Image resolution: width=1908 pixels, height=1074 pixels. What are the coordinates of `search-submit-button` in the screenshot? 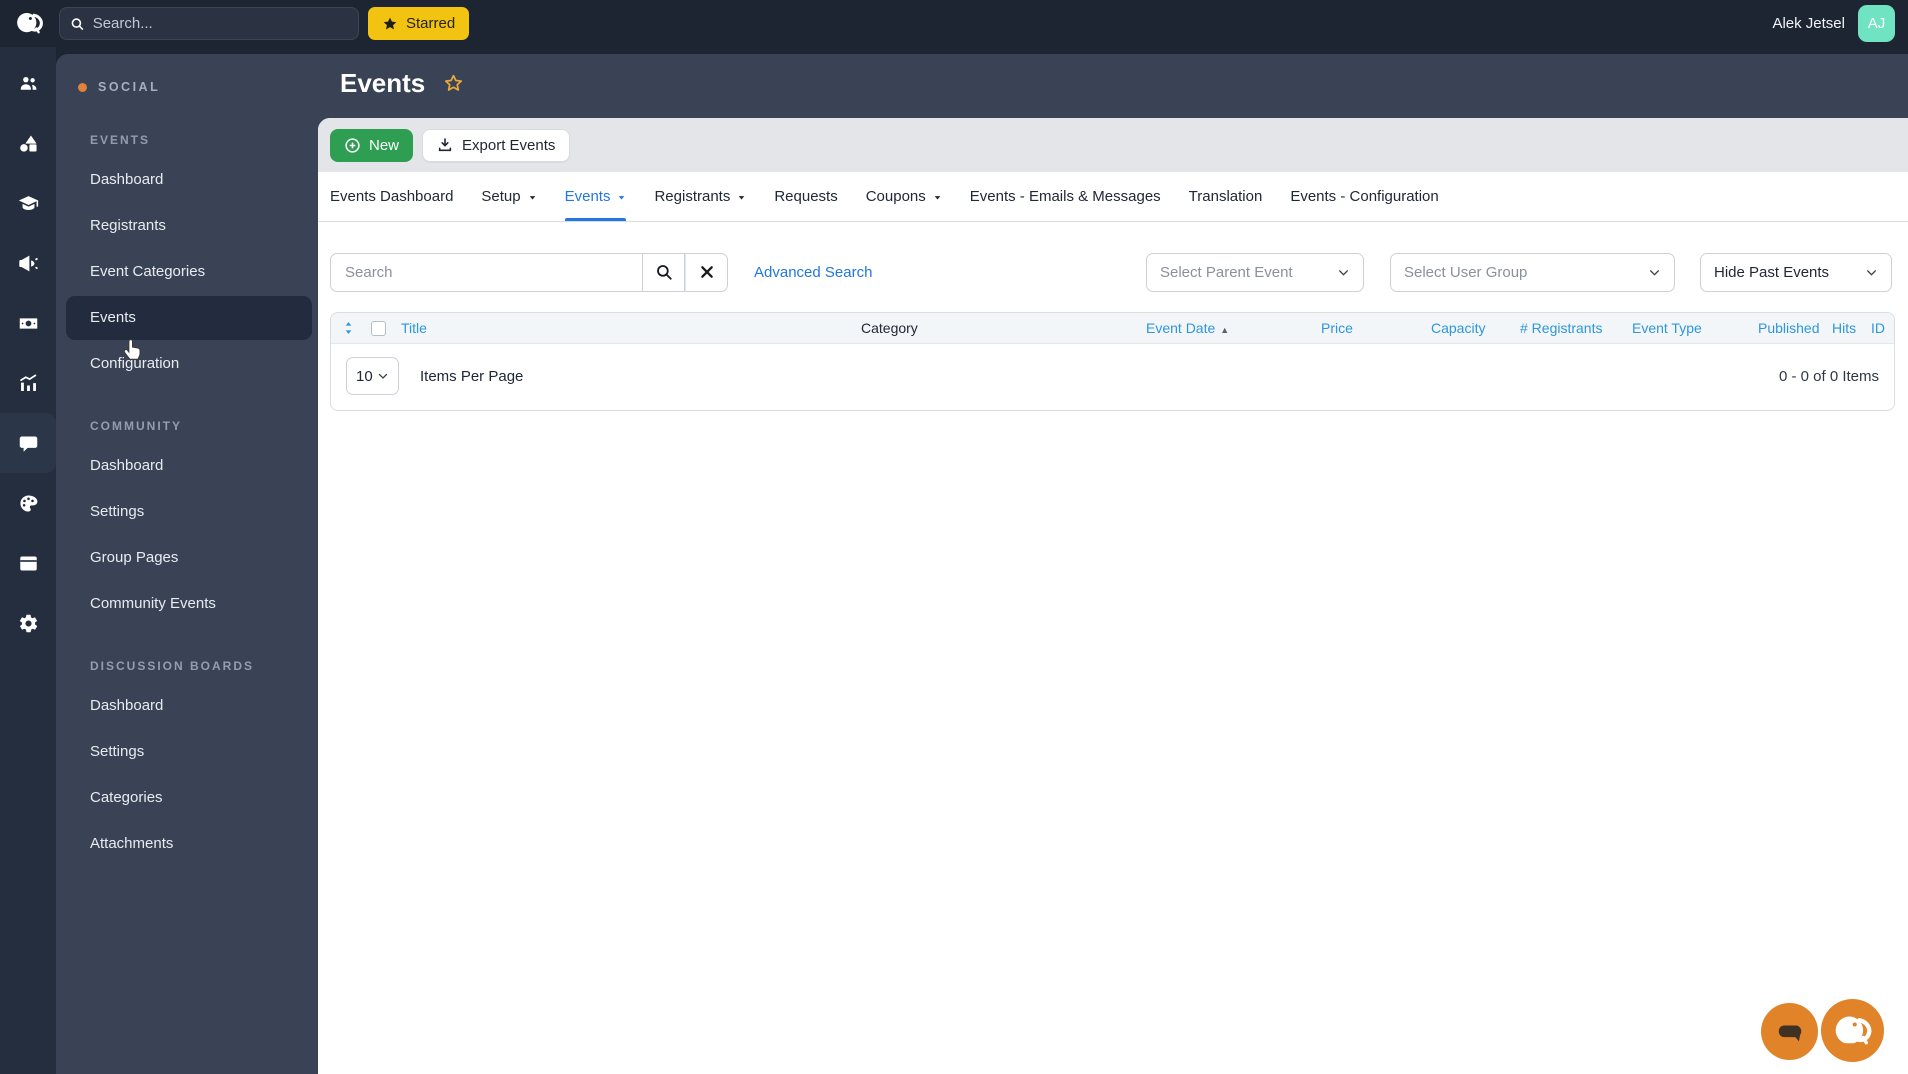 It's located at (663, 272).